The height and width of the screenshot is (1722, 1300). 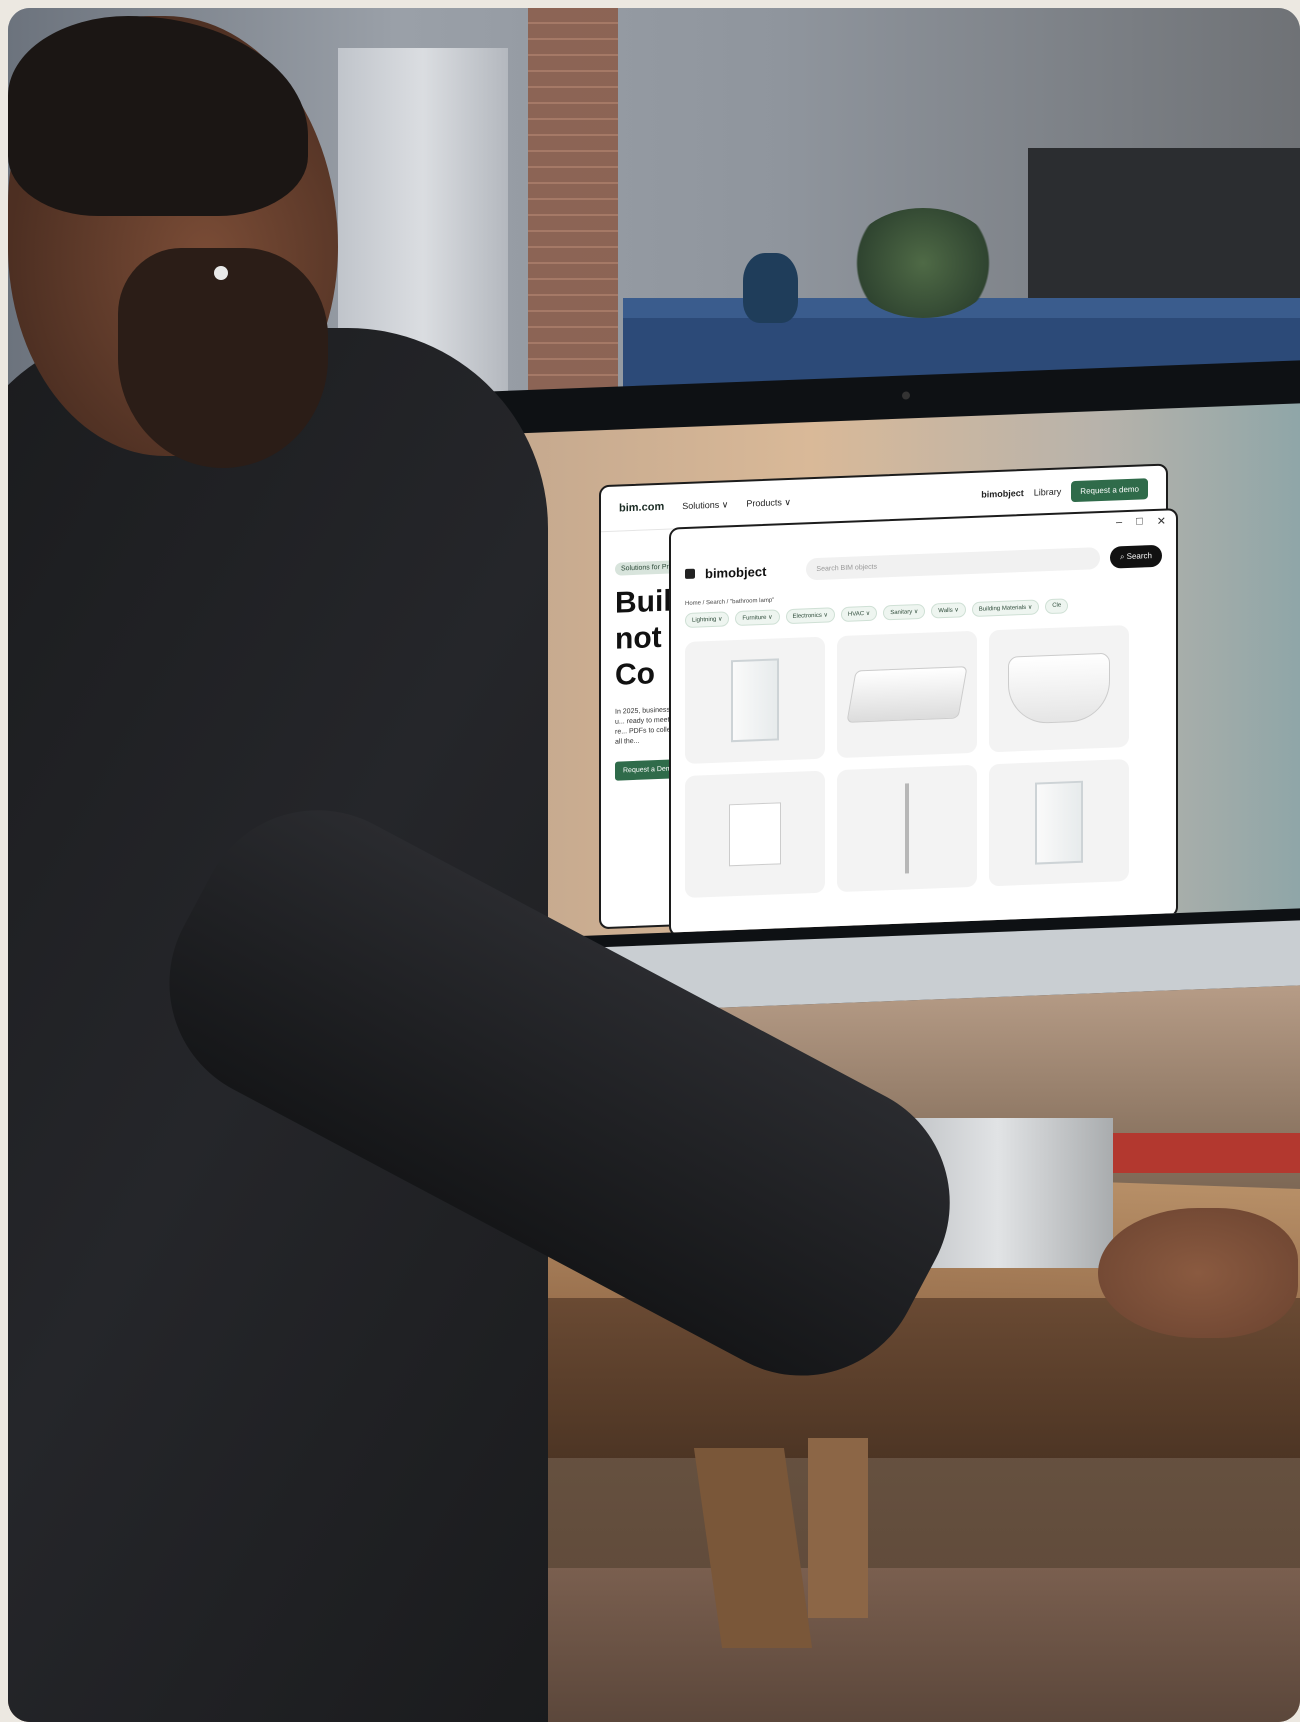 What do you see at coordinates (904, 612) in the screenshot?
I see `filter-sanitary: Sanitary ∨` at bounding box center [904, 612].